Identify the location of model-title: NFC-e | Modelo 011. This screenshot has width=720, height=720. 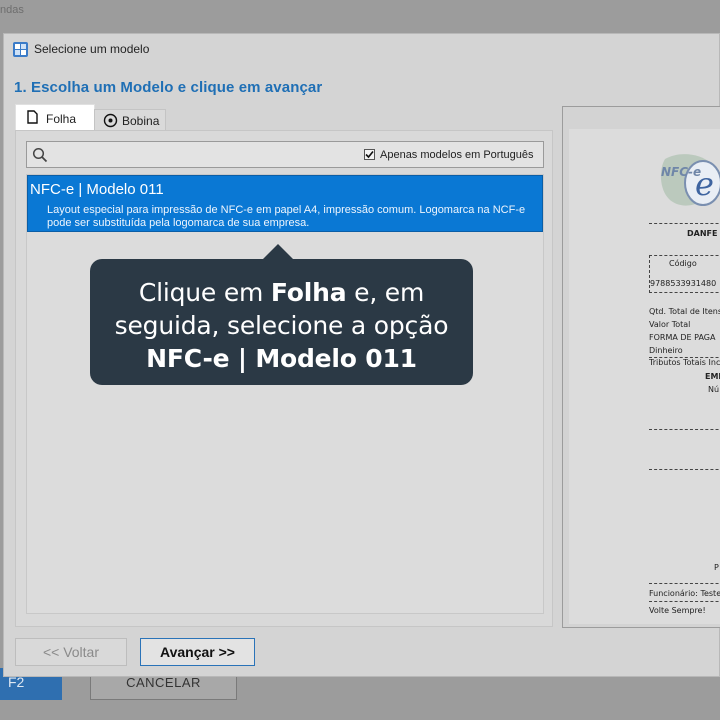
(97, 189).